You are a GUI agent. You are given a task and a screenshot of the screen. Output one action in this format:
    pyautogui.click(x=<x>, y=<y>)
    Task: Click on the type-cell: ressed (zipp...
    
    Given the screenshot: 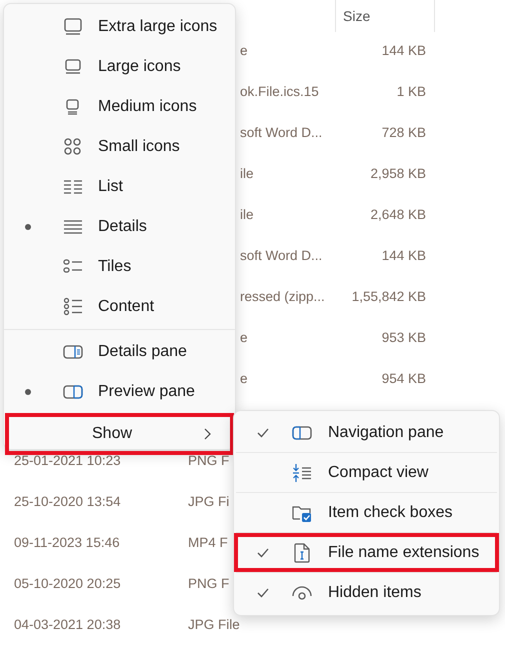 What is the action you would take?
    pyautogui.click(x=282, y=296)
    